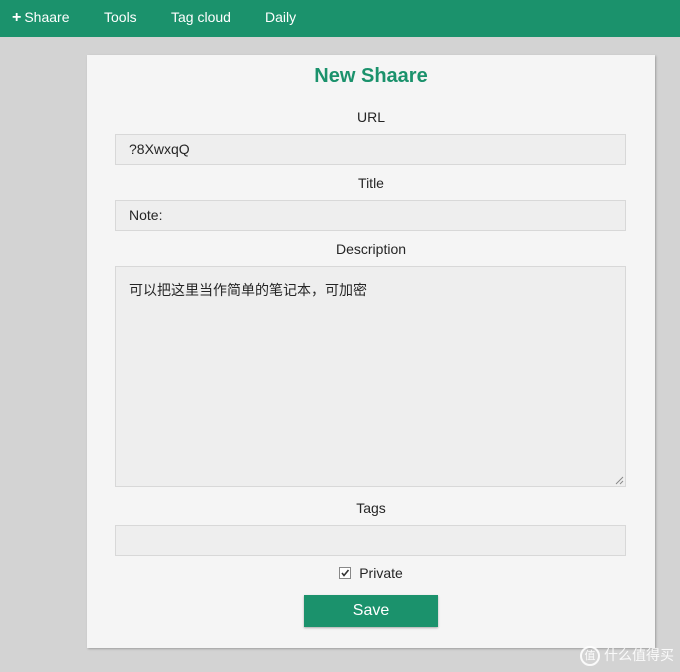 The height and width of the screenshot is (672, 680). What do you see at coordinates (17, 17) in the screenshot?
I see `plus-icon: +` at bounding box center [17, 17].